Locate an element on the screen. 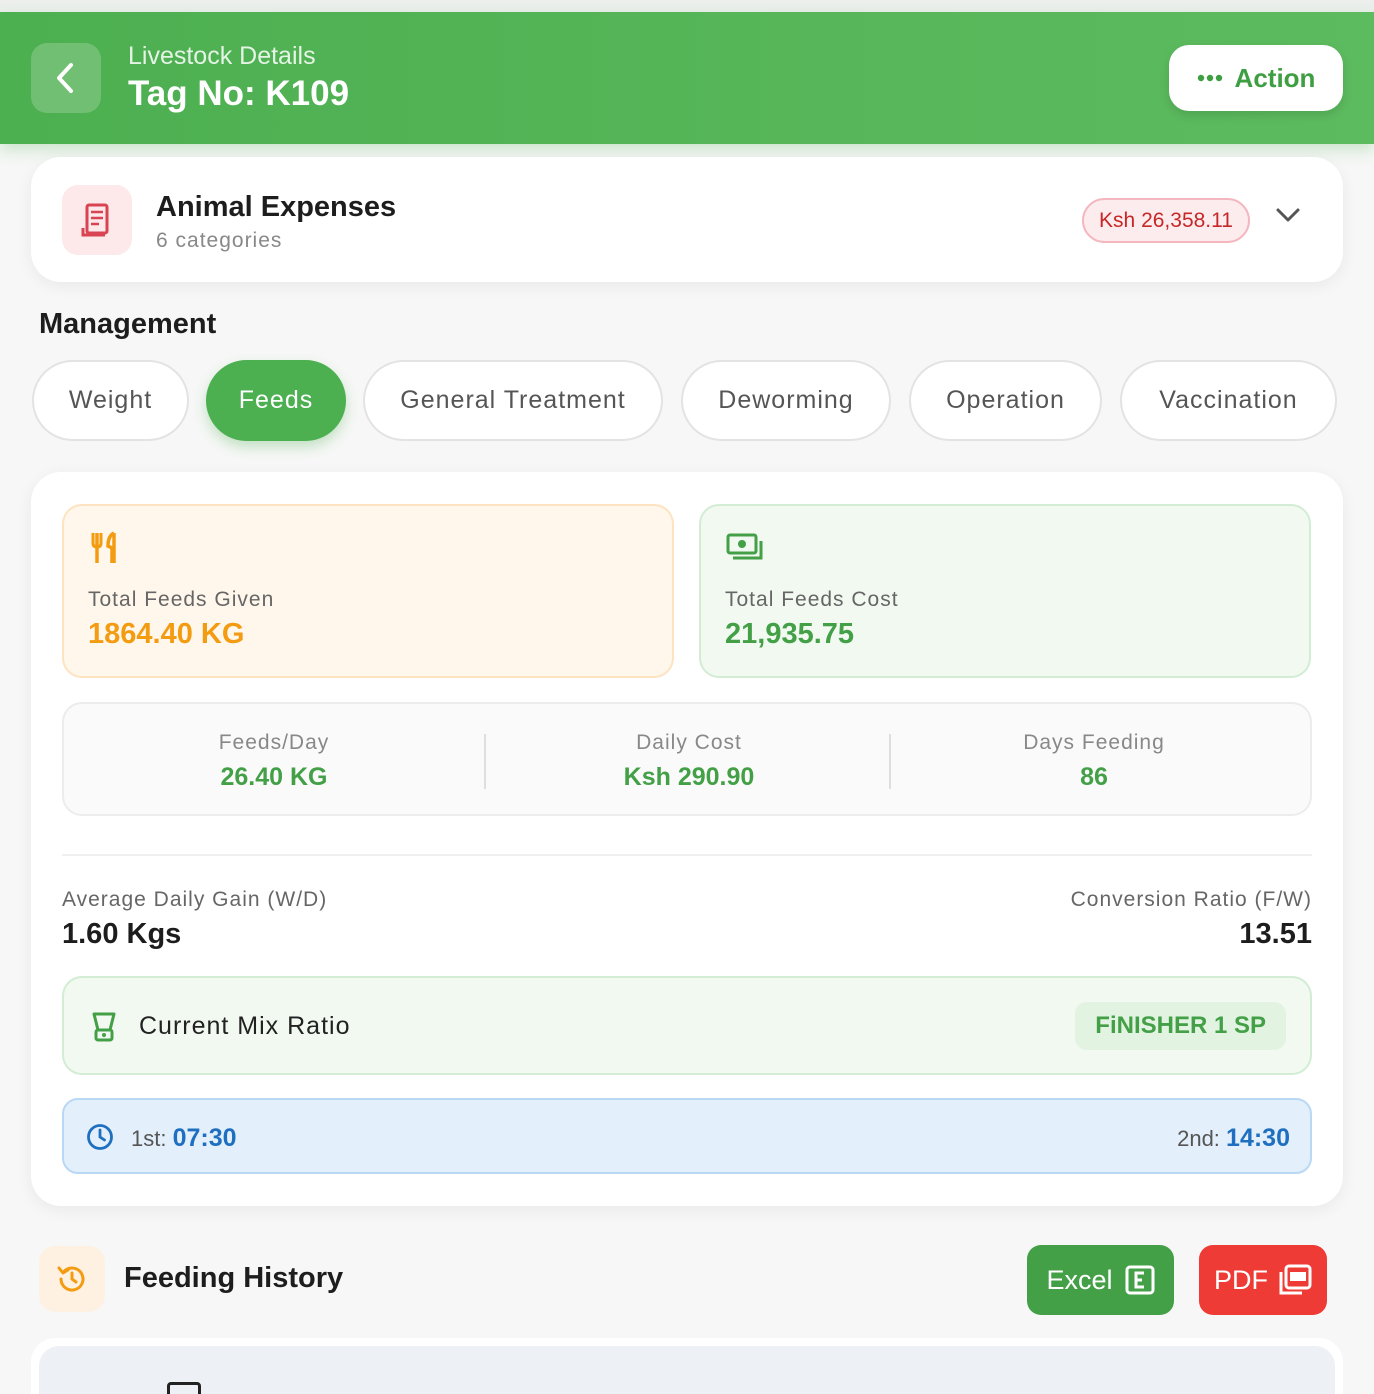 The width and height of the screenshot is (1374, 1394). adg-value: 1.60 Kgs is located at coordinates (122, 934).